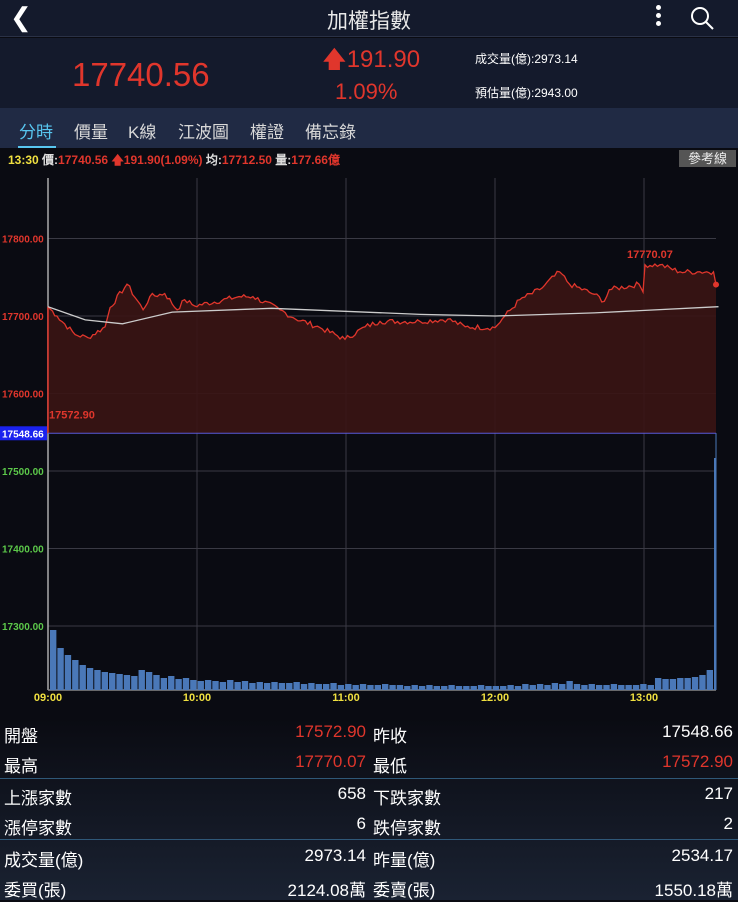 The height and width of the screenshot is (902, 738). I want to click on stat-value: 6, so click(361, 823).